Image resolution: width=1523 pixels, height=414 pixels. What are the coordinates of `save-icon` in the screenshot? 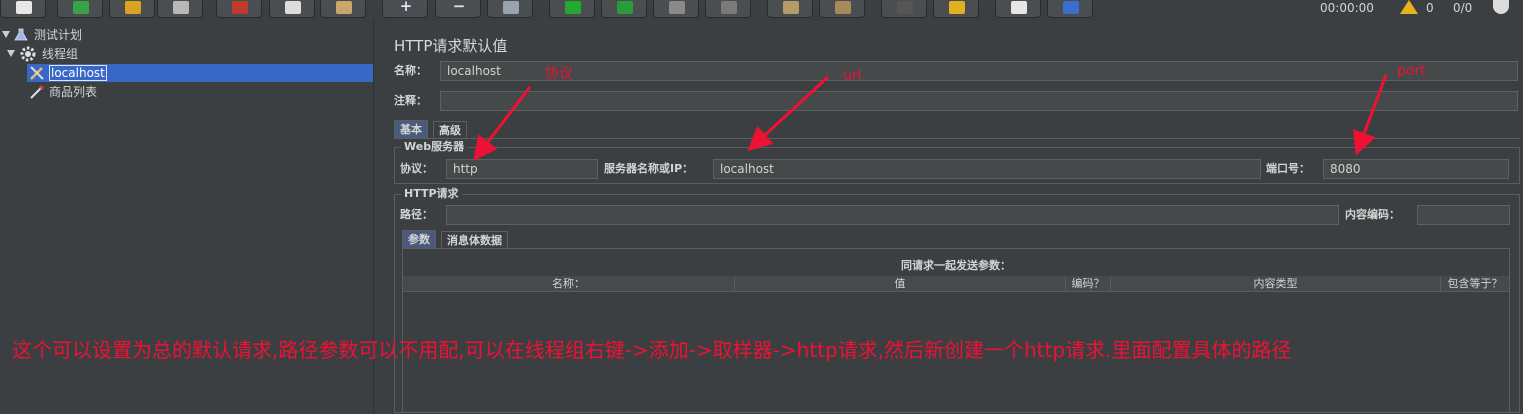 It's located at (181, 7).